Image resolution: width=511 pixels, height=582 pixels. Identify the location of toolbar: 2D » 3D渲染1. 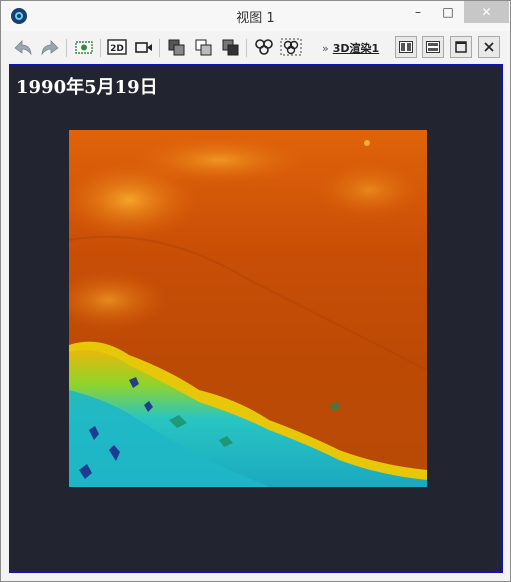
(255, 46).